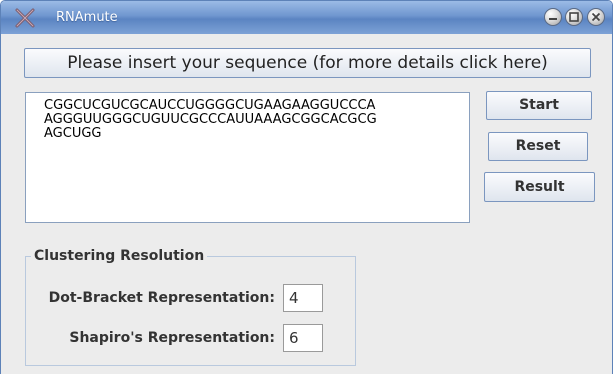 The height and width of the screenshot is (377, 613). I want to click on minimize-button, so click(553, 17).